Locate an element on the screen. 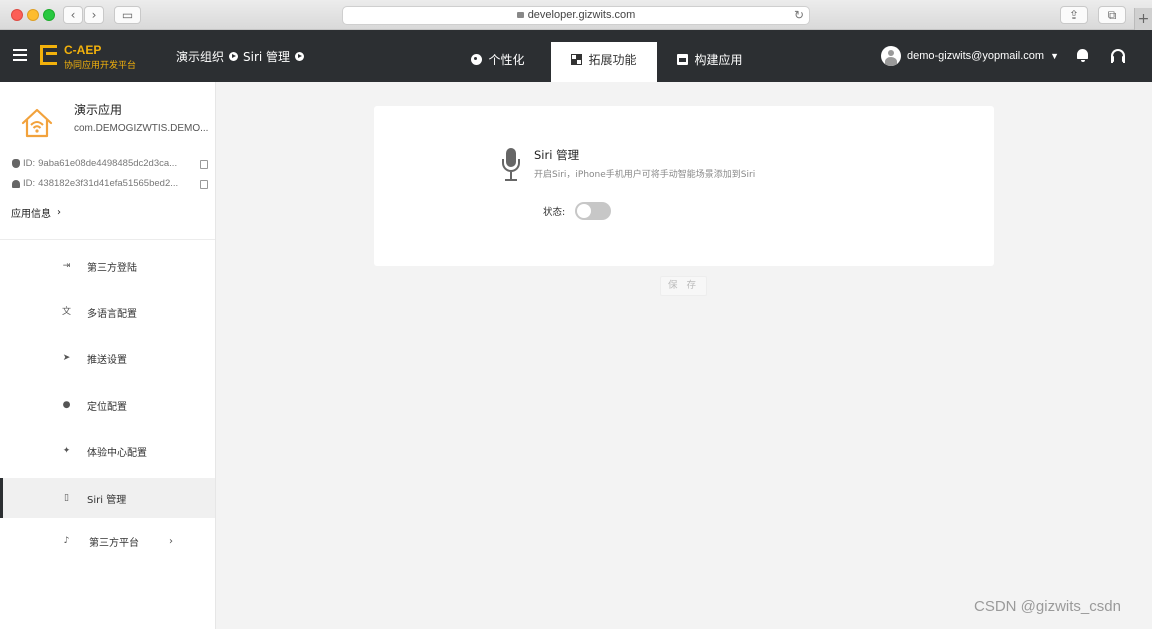  sidebar-item-label: Siri 管理 is located at coordinates (107, 500).